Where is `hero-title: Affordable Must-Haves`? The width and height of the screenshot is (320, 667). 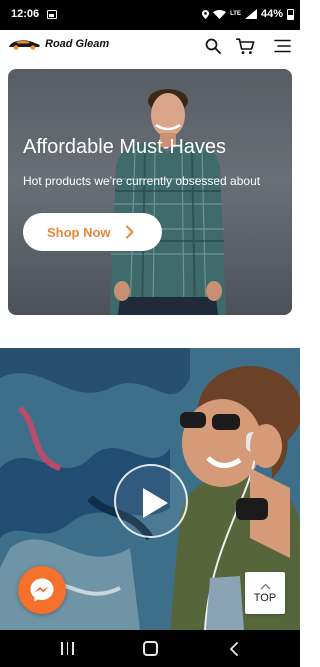
hero-title: Affordable Must-Haves is located at coordinates (125, 147).